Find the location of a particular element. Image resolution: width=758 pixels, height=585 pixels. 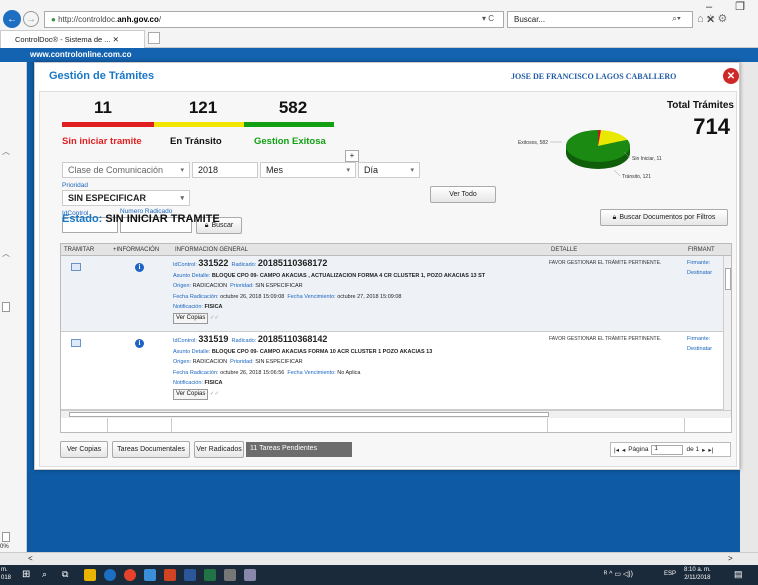

pie-label-sin-iniciar: Sin Iniciar, 11 is located at coordinates (647, 159).